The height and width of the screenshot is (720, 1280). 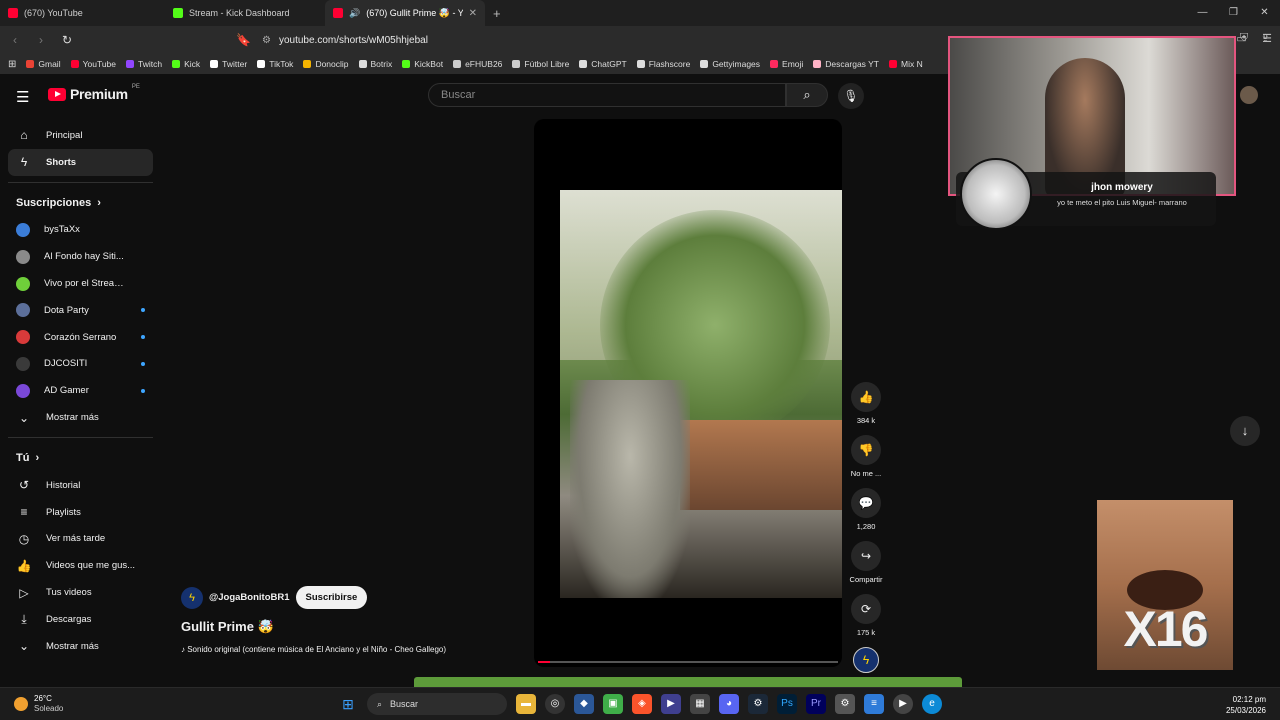 What do you see at coordinates (906, 64) in the screenshot?
I see `bookmark-item: Mix N` at bounding box center [906, 64].